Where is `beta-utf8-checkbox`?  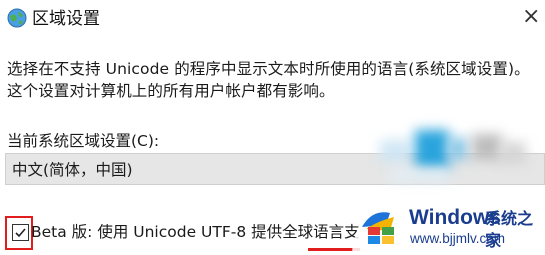
beta-utf8-checkbox is located at coordinates (20, 232).